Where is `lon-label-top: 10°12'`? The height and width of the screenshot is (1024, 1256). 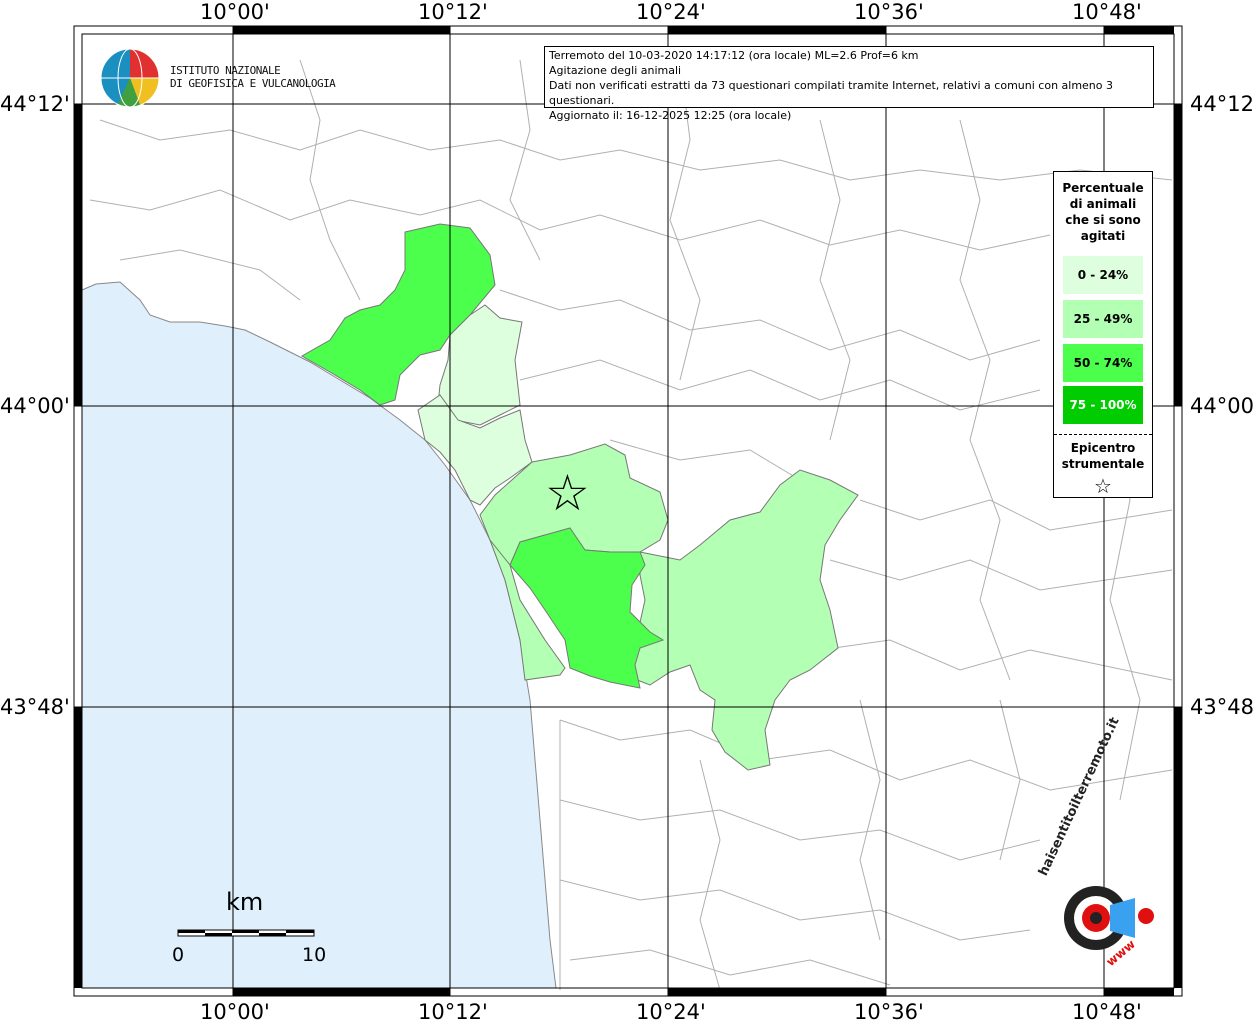
lon-label-top: 10°12' is located at coordinates (453, 12).